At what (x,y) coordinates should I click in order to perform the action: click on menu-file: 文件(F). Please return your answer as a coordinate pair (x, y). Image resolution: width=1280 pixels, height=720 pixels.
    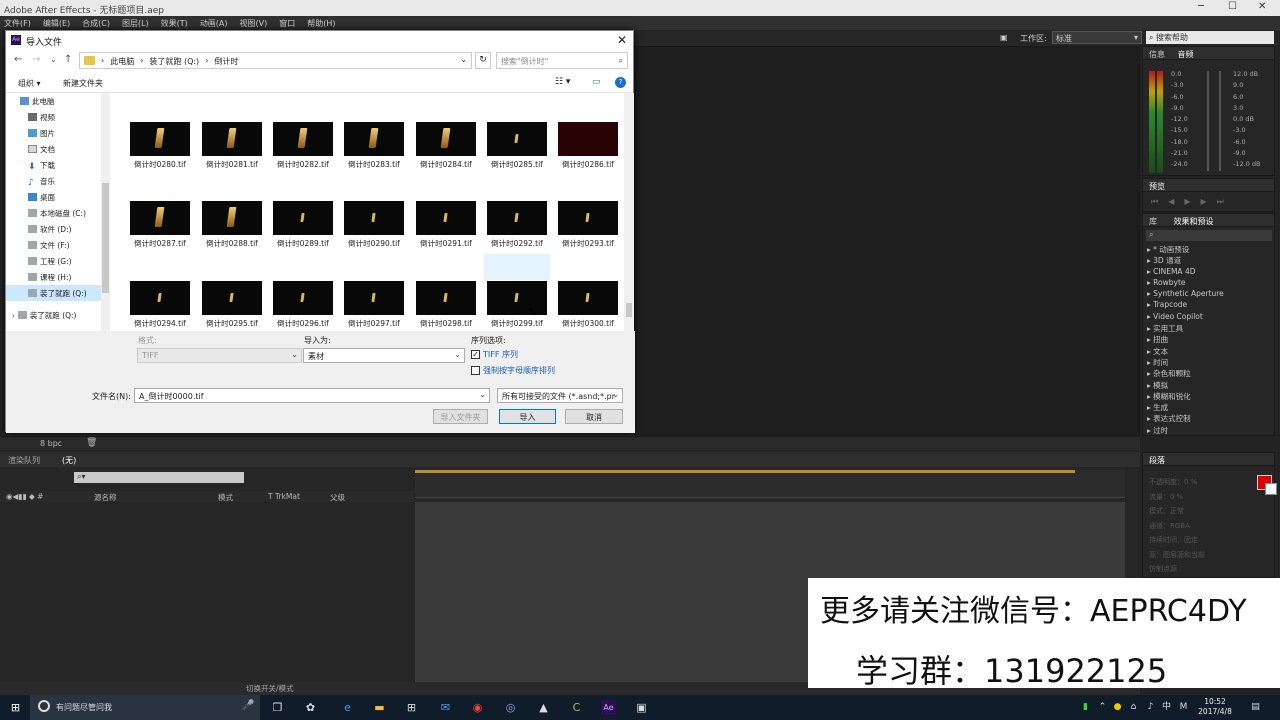
    Looking at the image, I should click on (17, 23).